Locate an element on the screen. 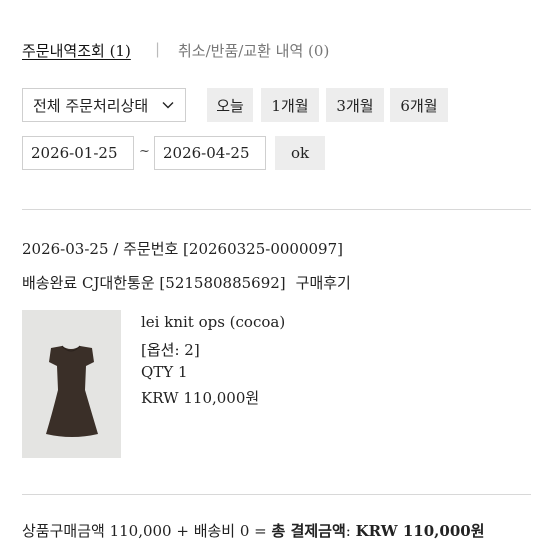  summary-breakdown: 상품구매금액 110,000 + 배송비 0 = is located at coordinates (144, 531).